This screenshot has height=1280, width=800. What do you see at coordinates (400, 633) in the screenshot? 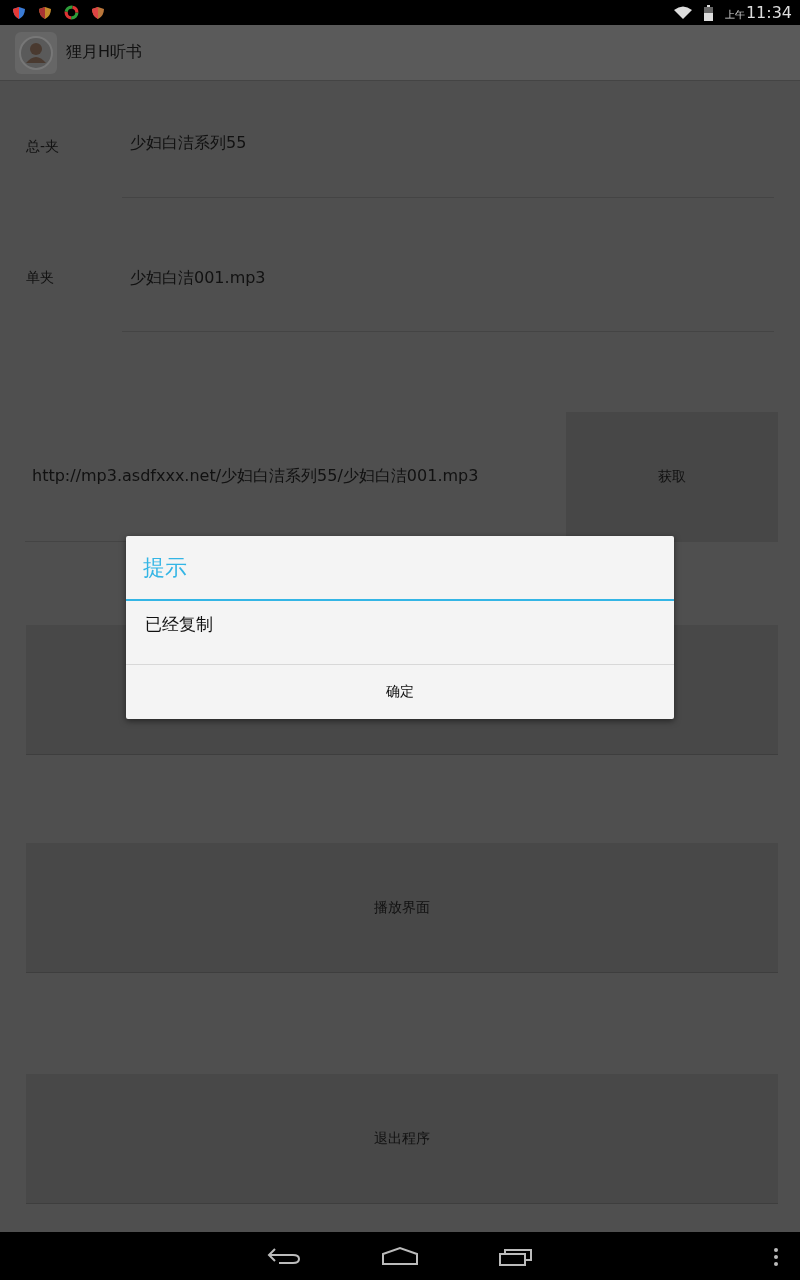
I see `dialog-message: 已经复制` at bounding box center [400, 633].